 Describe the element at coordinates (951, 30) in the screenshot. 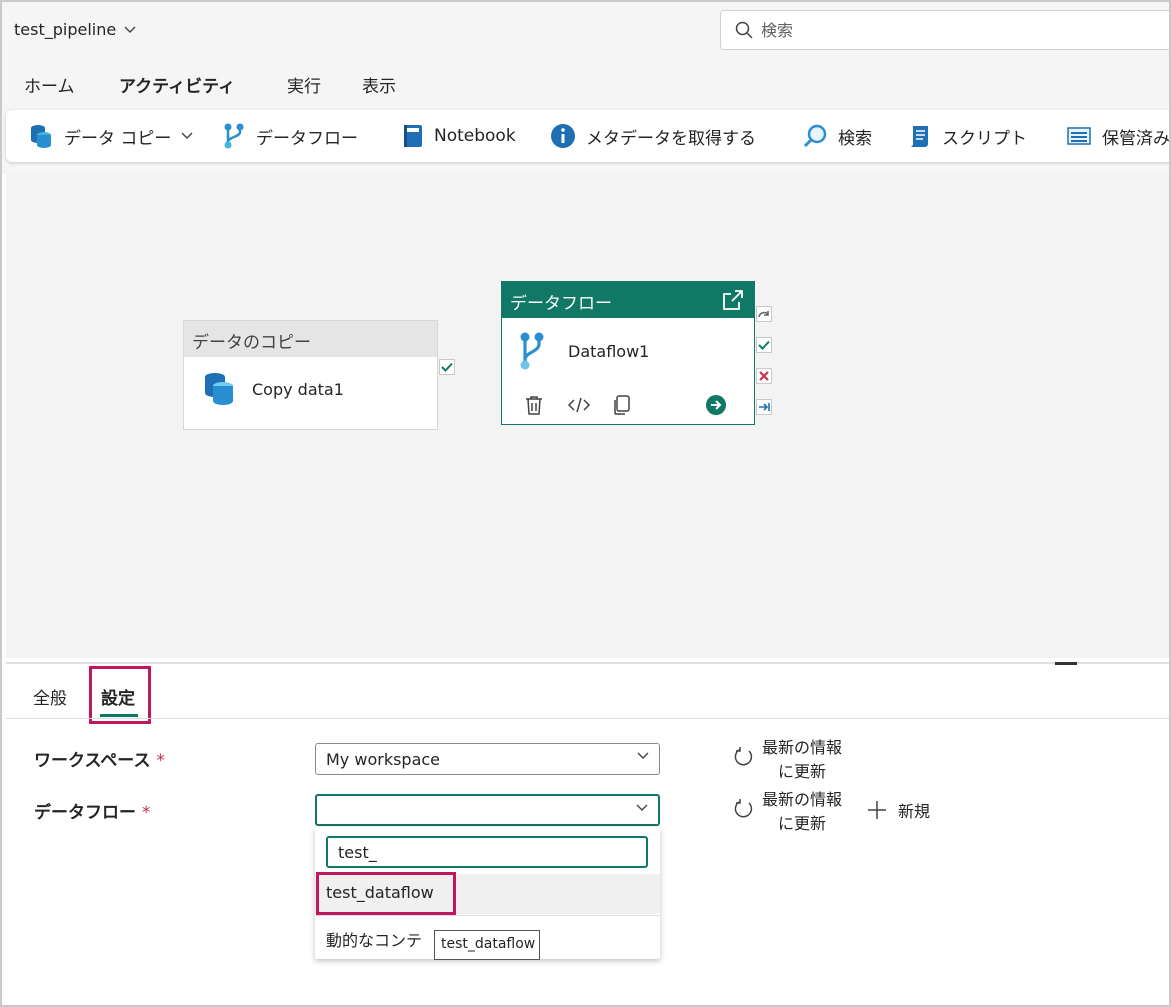

I see `search-input` at that location.